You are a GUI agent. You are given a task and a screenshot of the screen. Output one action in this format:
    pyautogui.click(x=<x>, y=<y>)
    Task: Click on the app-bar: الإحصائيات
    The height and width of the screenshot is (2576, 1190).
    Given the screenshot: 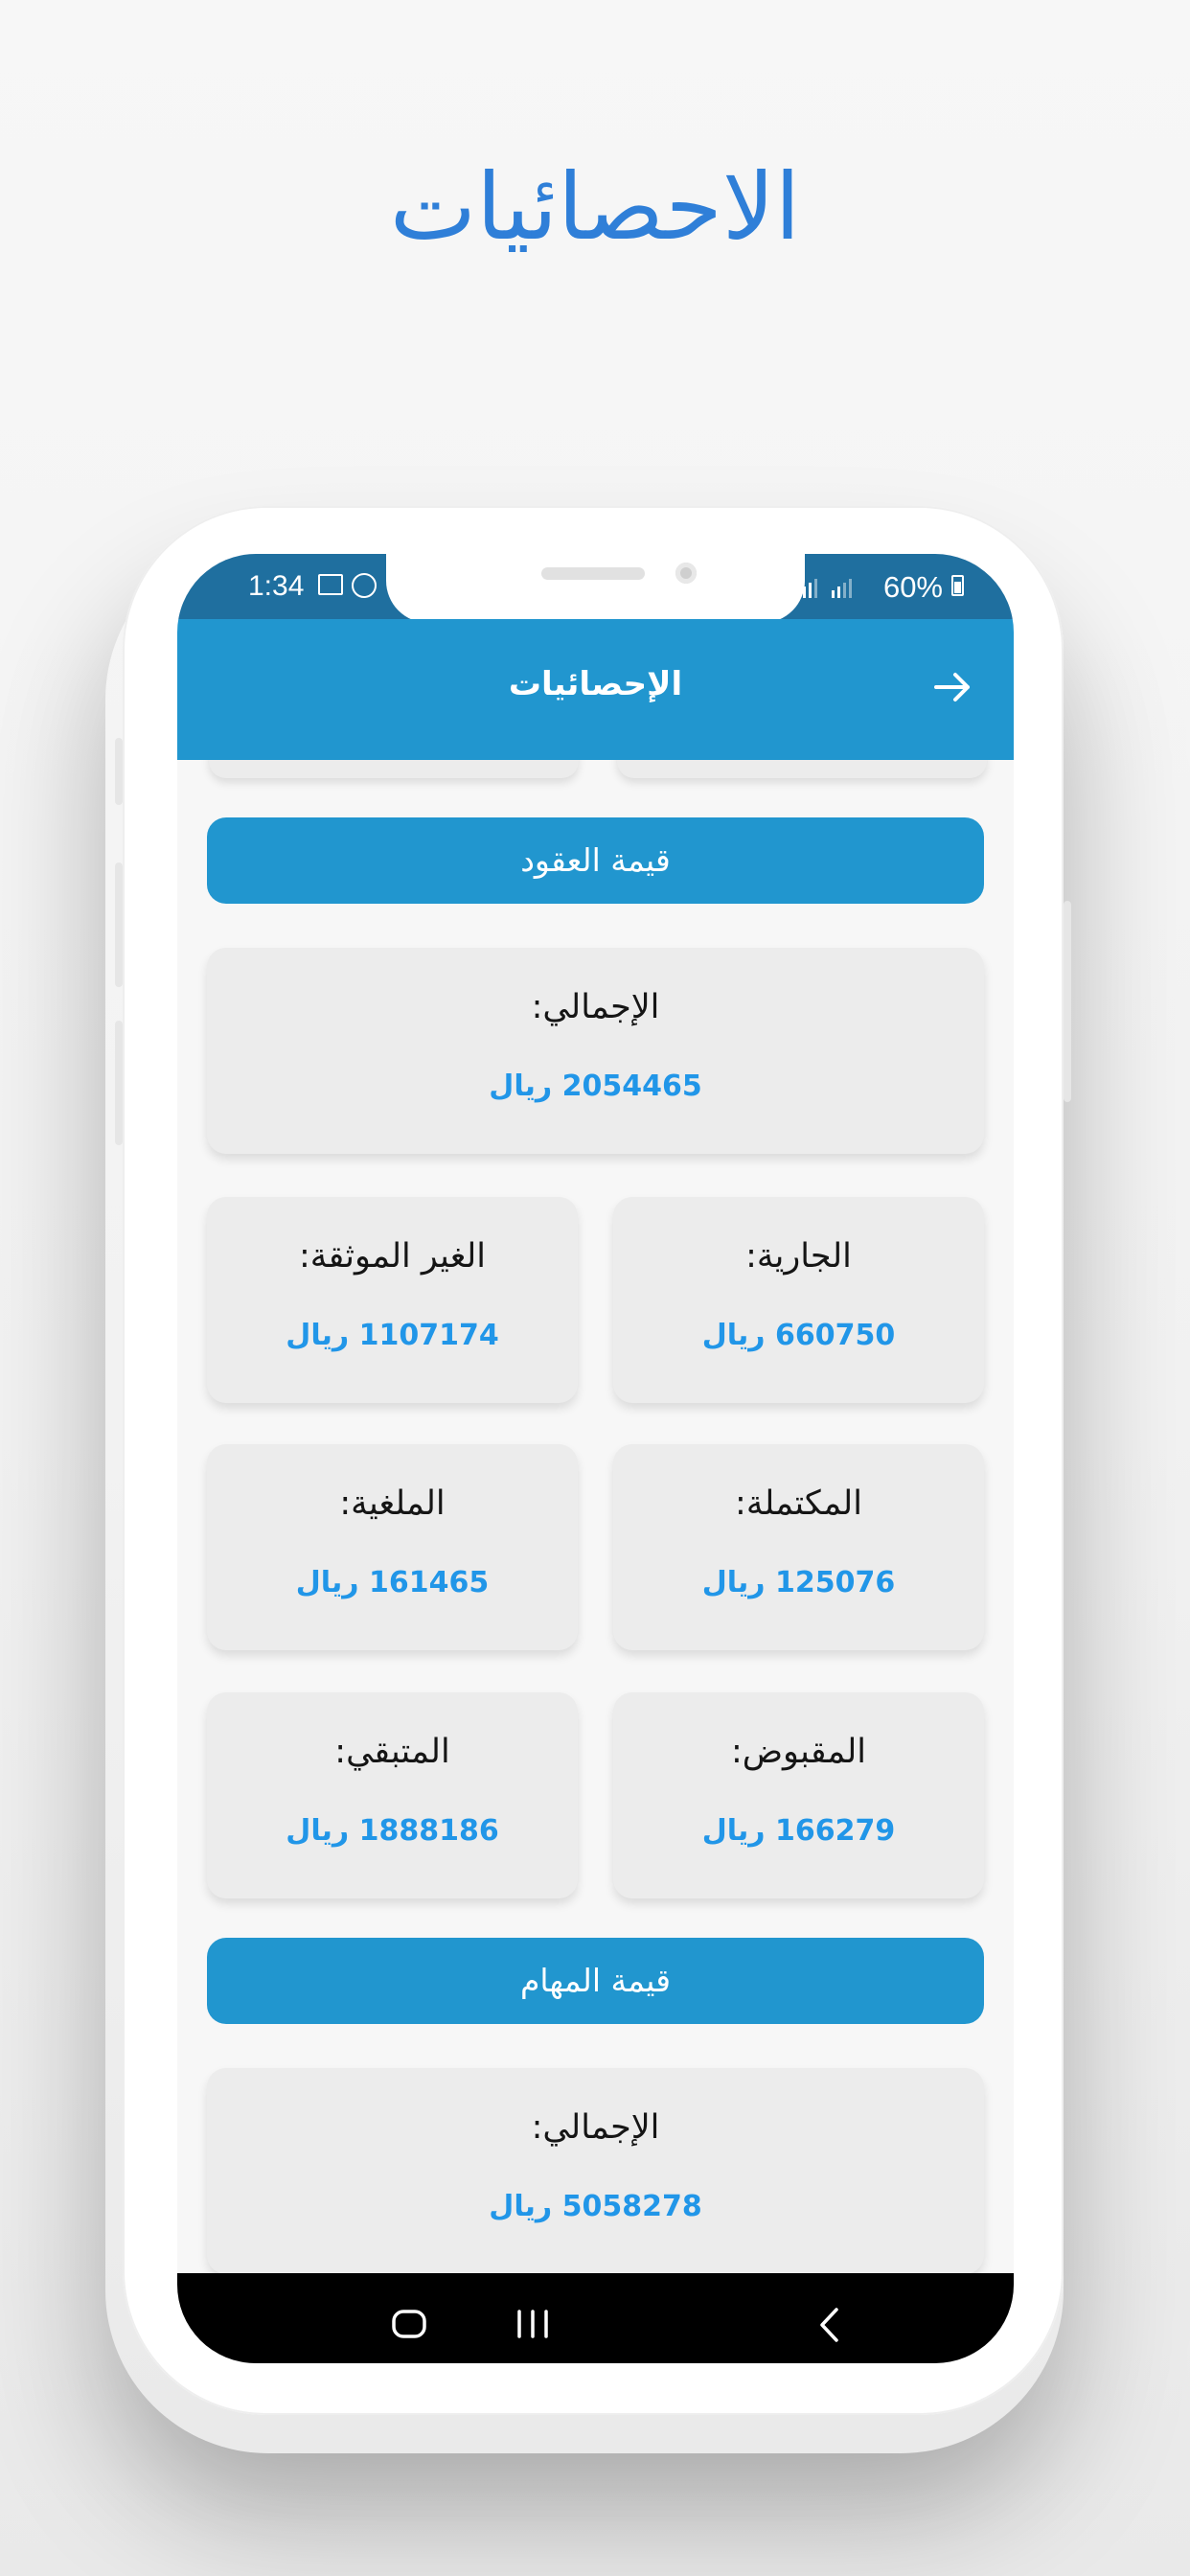 What is the action you would take?
    pyautogui.click(x=595, y=689)
    